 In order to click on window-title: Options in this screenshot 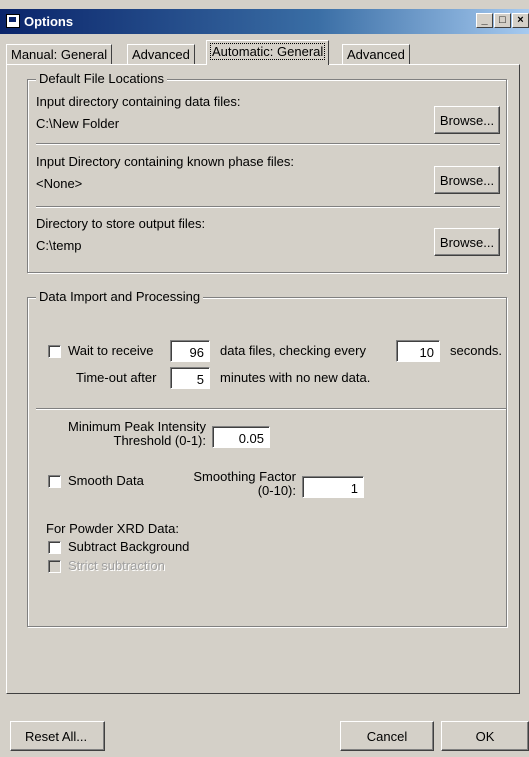, I will do `click(49, 21)`.